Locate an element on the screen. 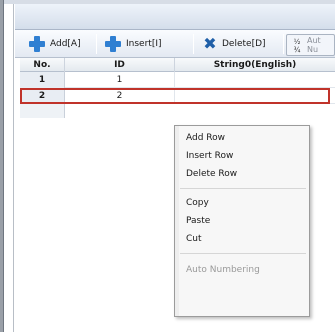 The width and height of the screenshot is (335, 332). numbering-icon: ½¾ is located at coordinates (297, 46).